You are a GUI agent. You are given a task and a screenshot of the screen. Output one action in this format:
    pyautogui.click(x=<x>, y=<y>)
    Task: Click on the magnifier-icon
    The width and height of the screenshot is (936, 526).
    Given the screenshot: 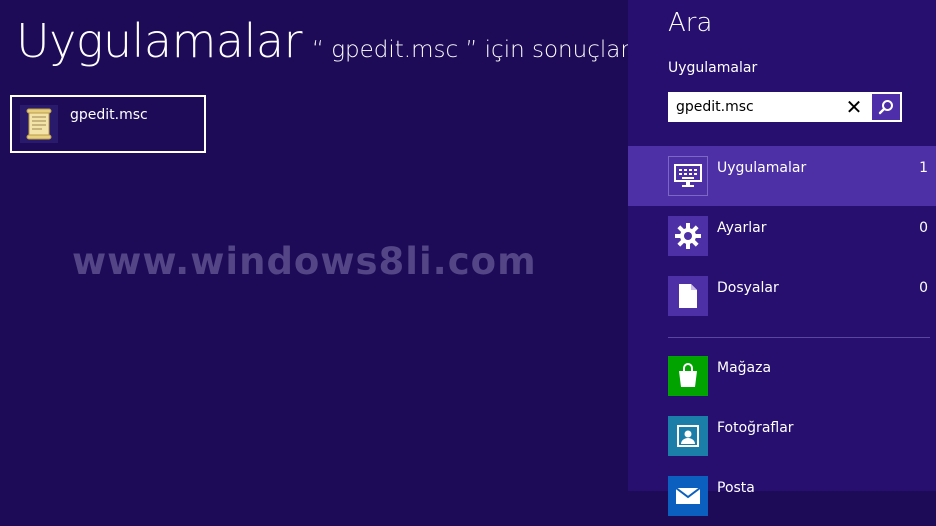 What is the action you would take?
    pyautogui.click(x=885, y=107)
    